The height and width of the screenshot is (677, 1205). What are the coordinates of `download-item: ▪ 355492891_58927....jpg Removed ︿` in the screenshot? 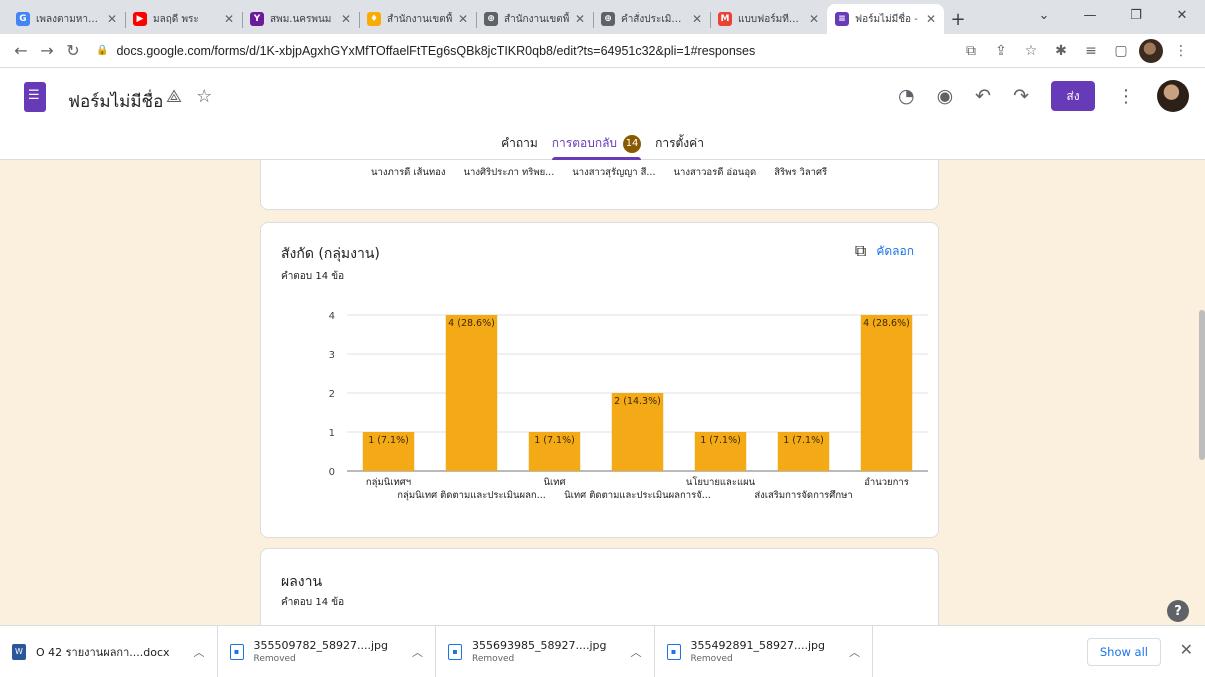 It's located at (764, 651).